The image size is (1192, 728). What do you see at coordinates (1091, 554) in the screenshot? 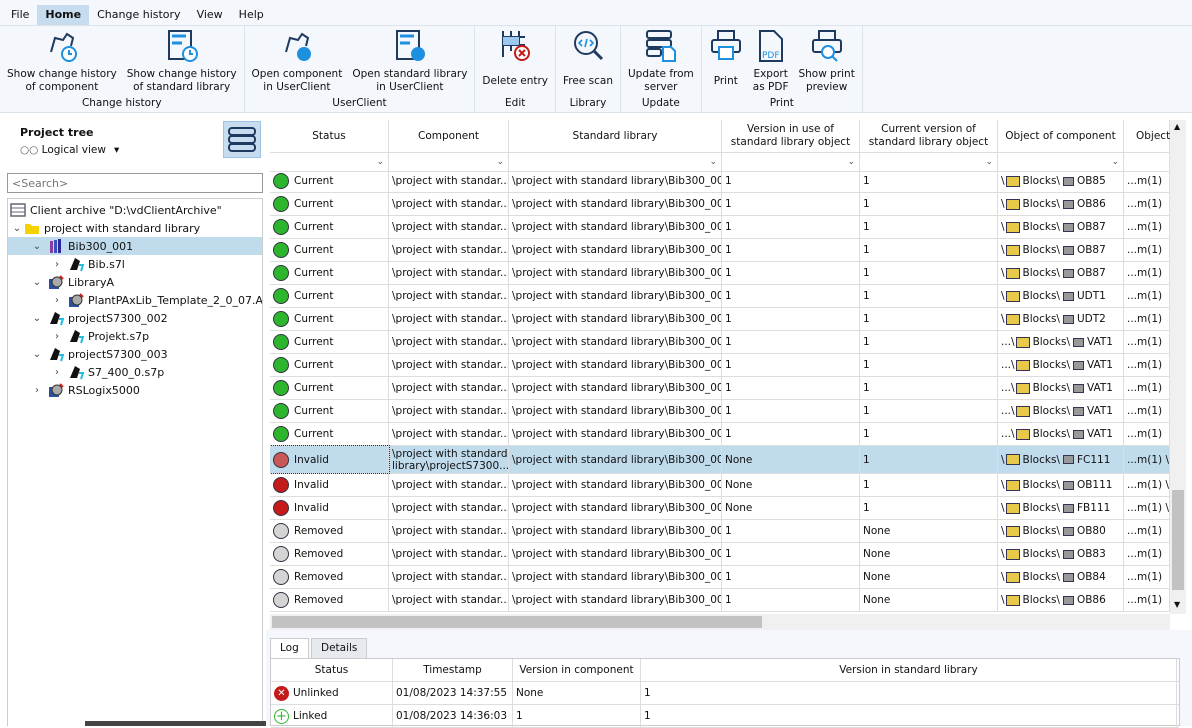
I see `object-name: OB83` at bounding box center [1091, 554].